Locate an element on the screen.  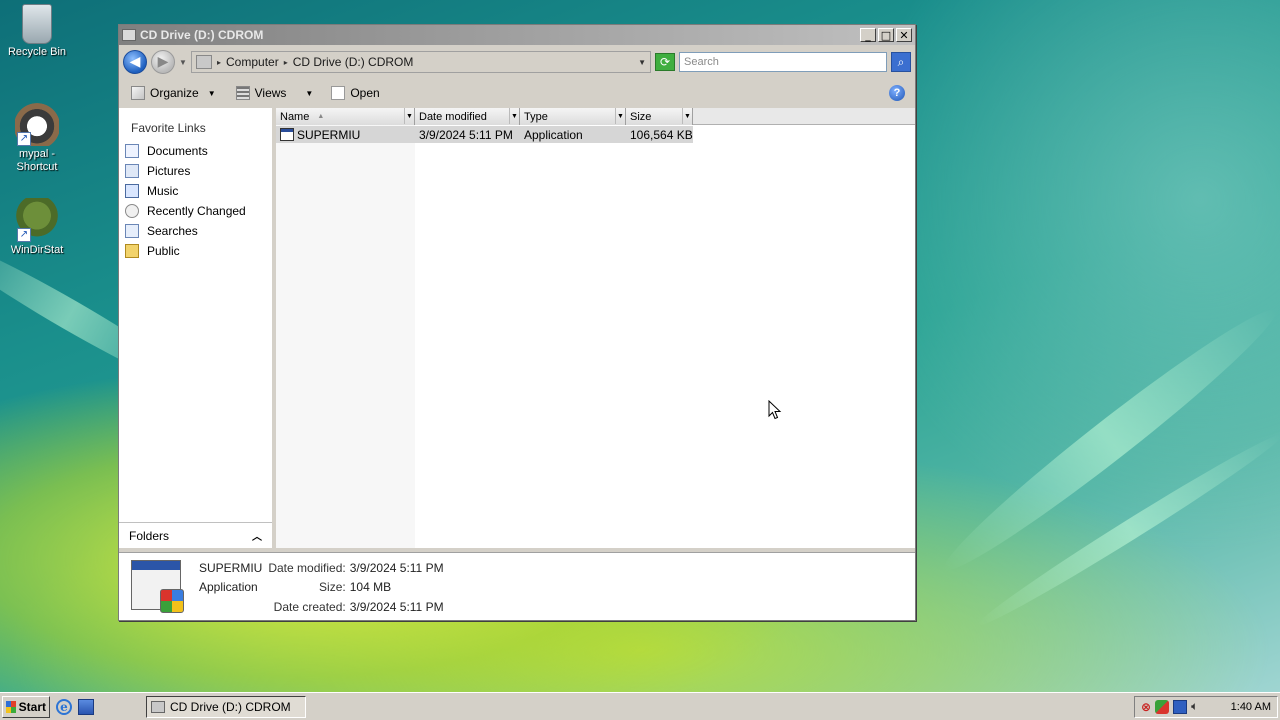
open-label: Open is located at coordinates (365, 93).